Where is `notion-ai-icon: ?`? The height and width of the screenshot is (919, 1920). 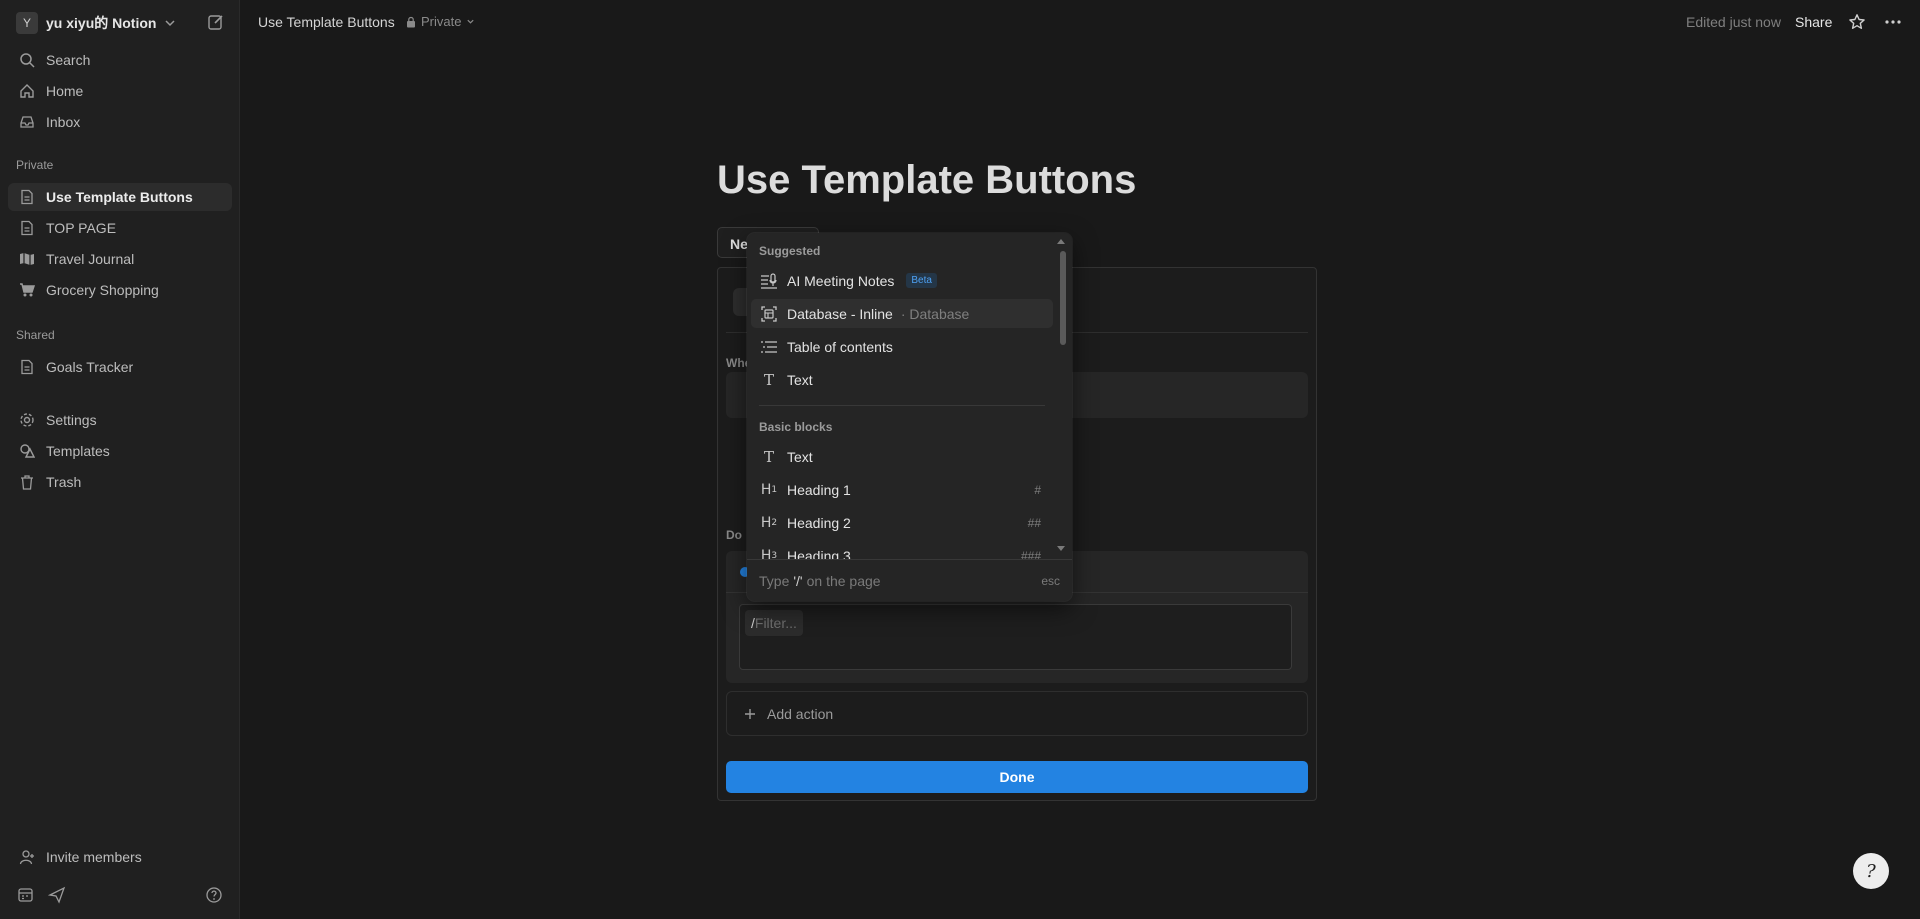 notion-ai-icon: ? is located at coordinates (1871, 871).